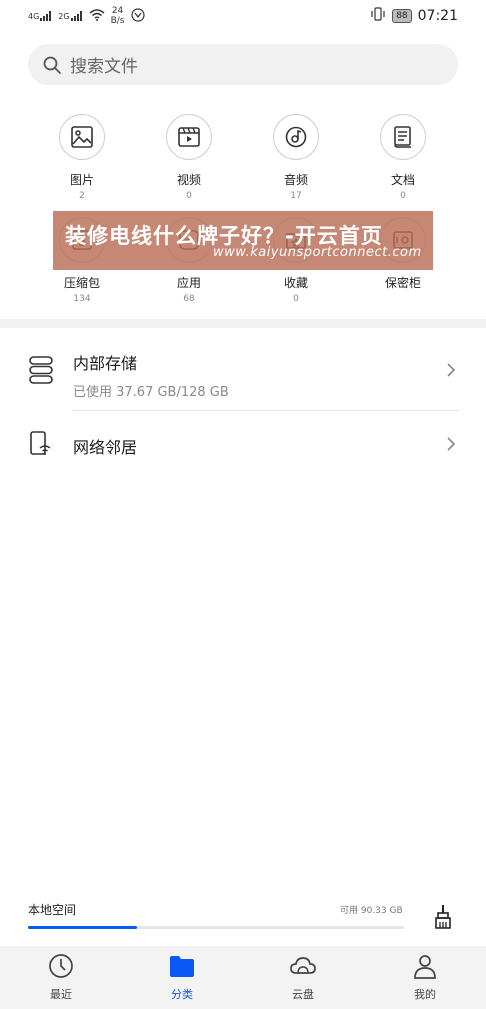 The height and width of the screenshot is (1009, 486). I want to click on category-label: 收藏, so click(295, 283).